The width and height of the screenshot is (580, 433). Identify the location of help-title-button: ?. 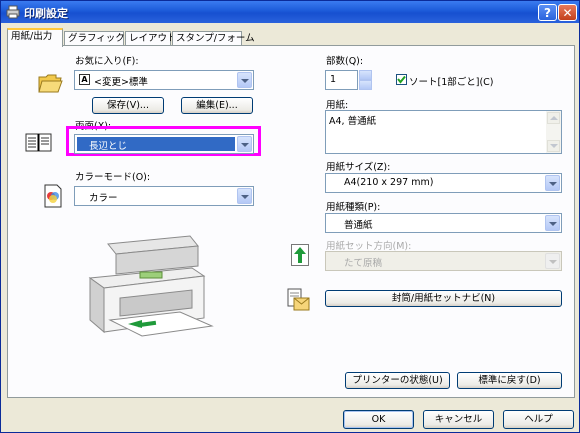
(547, 12).